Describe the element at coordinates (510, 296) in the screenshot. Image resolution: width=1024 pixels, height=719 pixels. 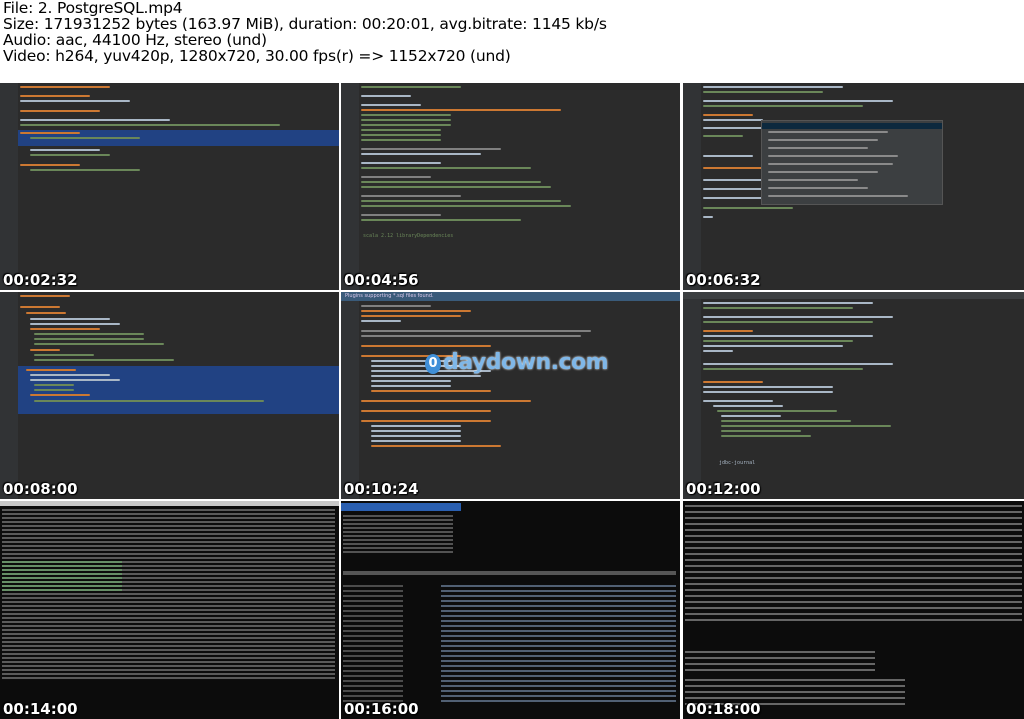
I see `plugin-notice-bar: Plugins supporting *.sql files found.` at that location.